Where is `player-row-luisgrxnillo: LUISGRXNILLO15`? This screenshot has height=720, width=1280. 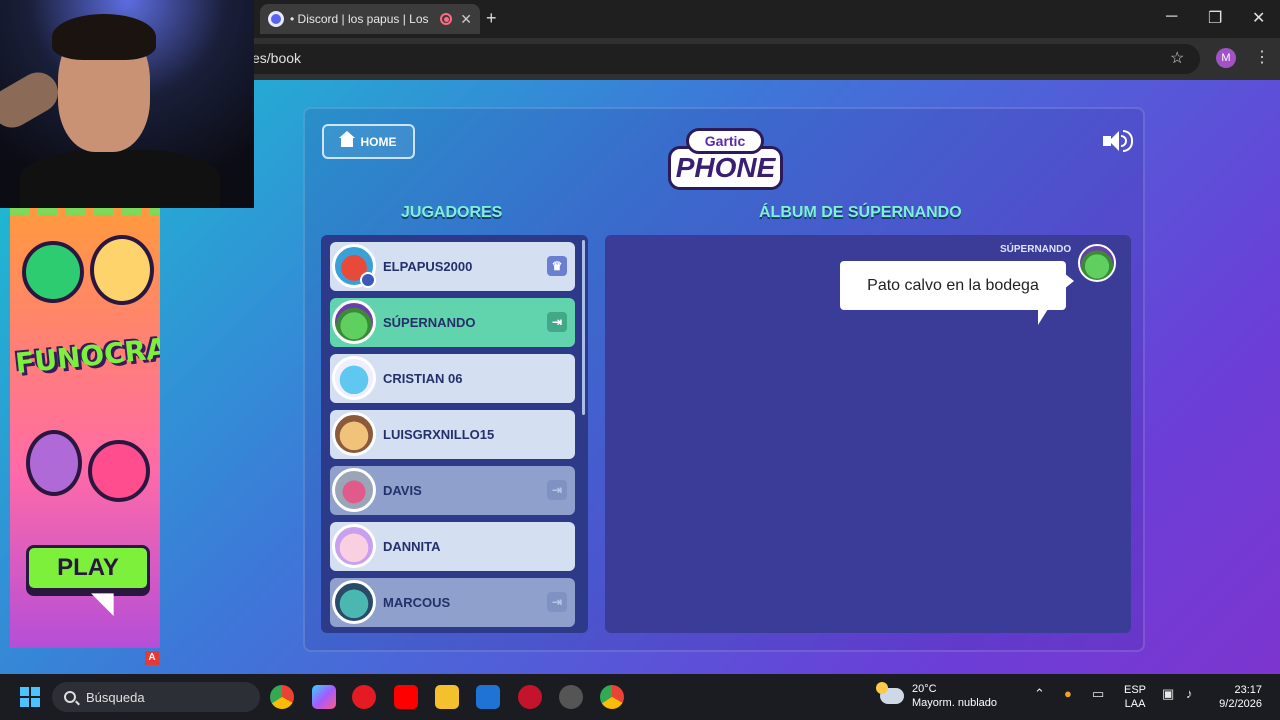
player-row-luisgrxnillo: LUISGRXNILLO15 is located at coordinates (452, 434).